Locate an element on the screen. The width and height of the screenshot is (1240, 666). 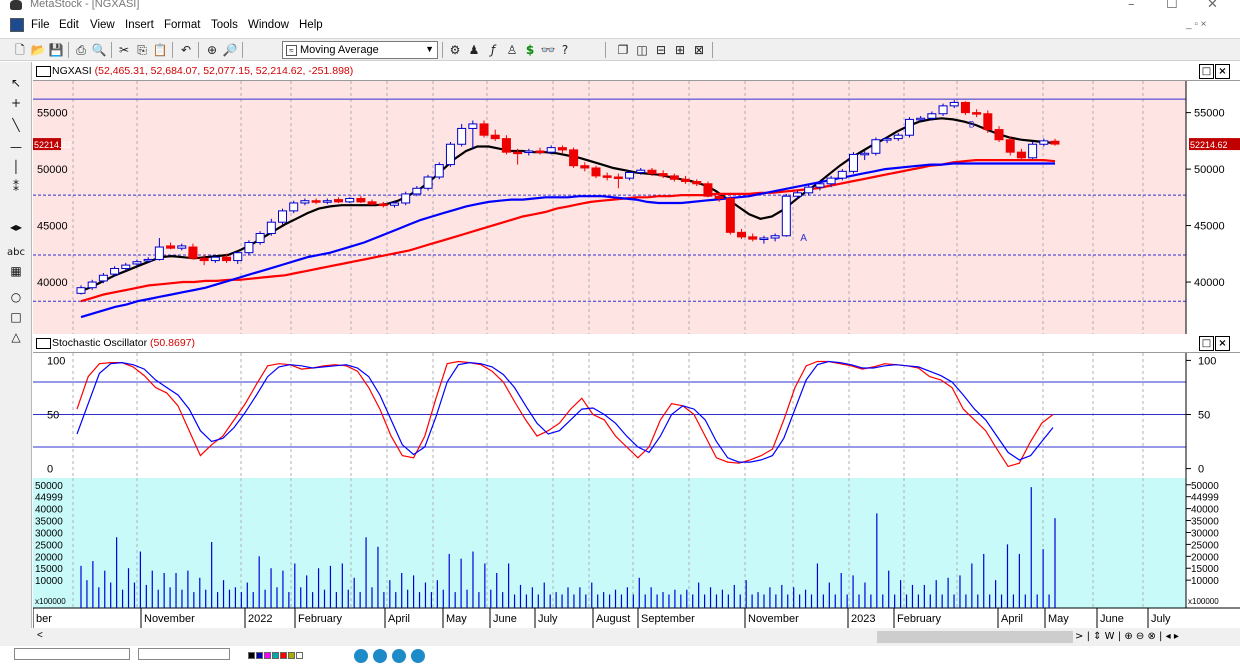
explorer-icon: 👓 is located at coordinates (548, 50).